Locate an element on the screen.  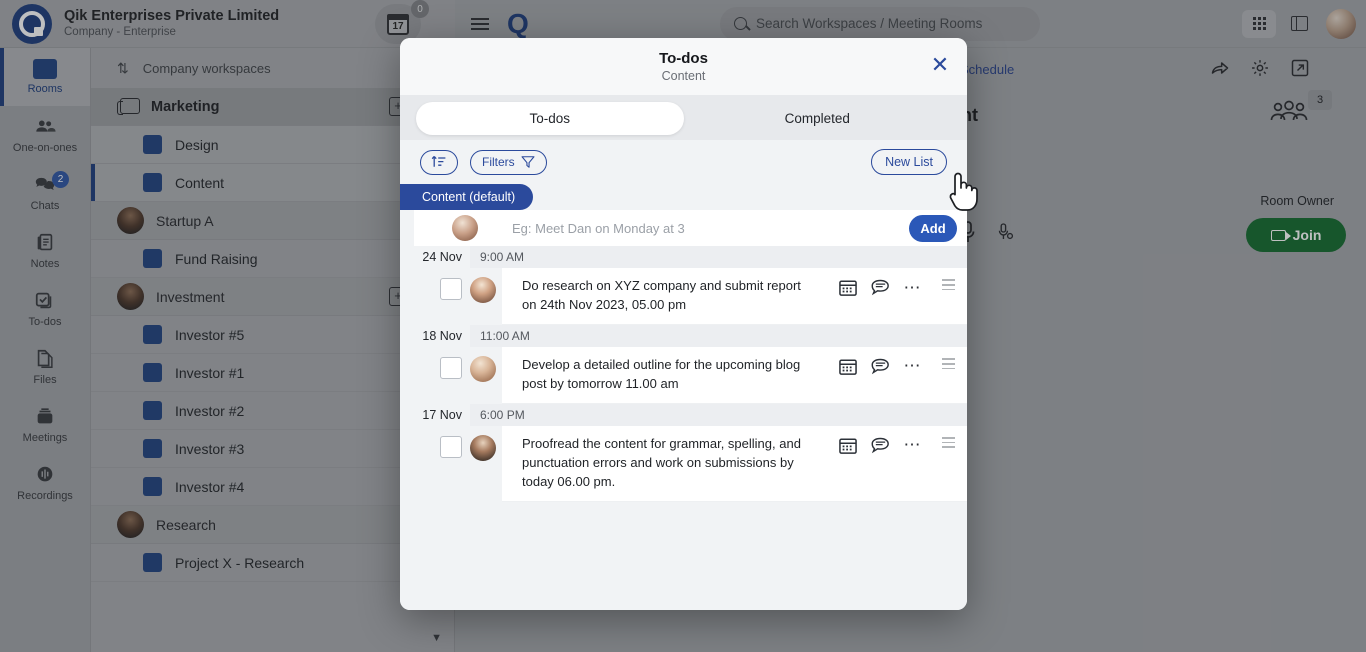
todo-day-header: 18 Nov 11:00 AM is located at coordinates (683, 335).